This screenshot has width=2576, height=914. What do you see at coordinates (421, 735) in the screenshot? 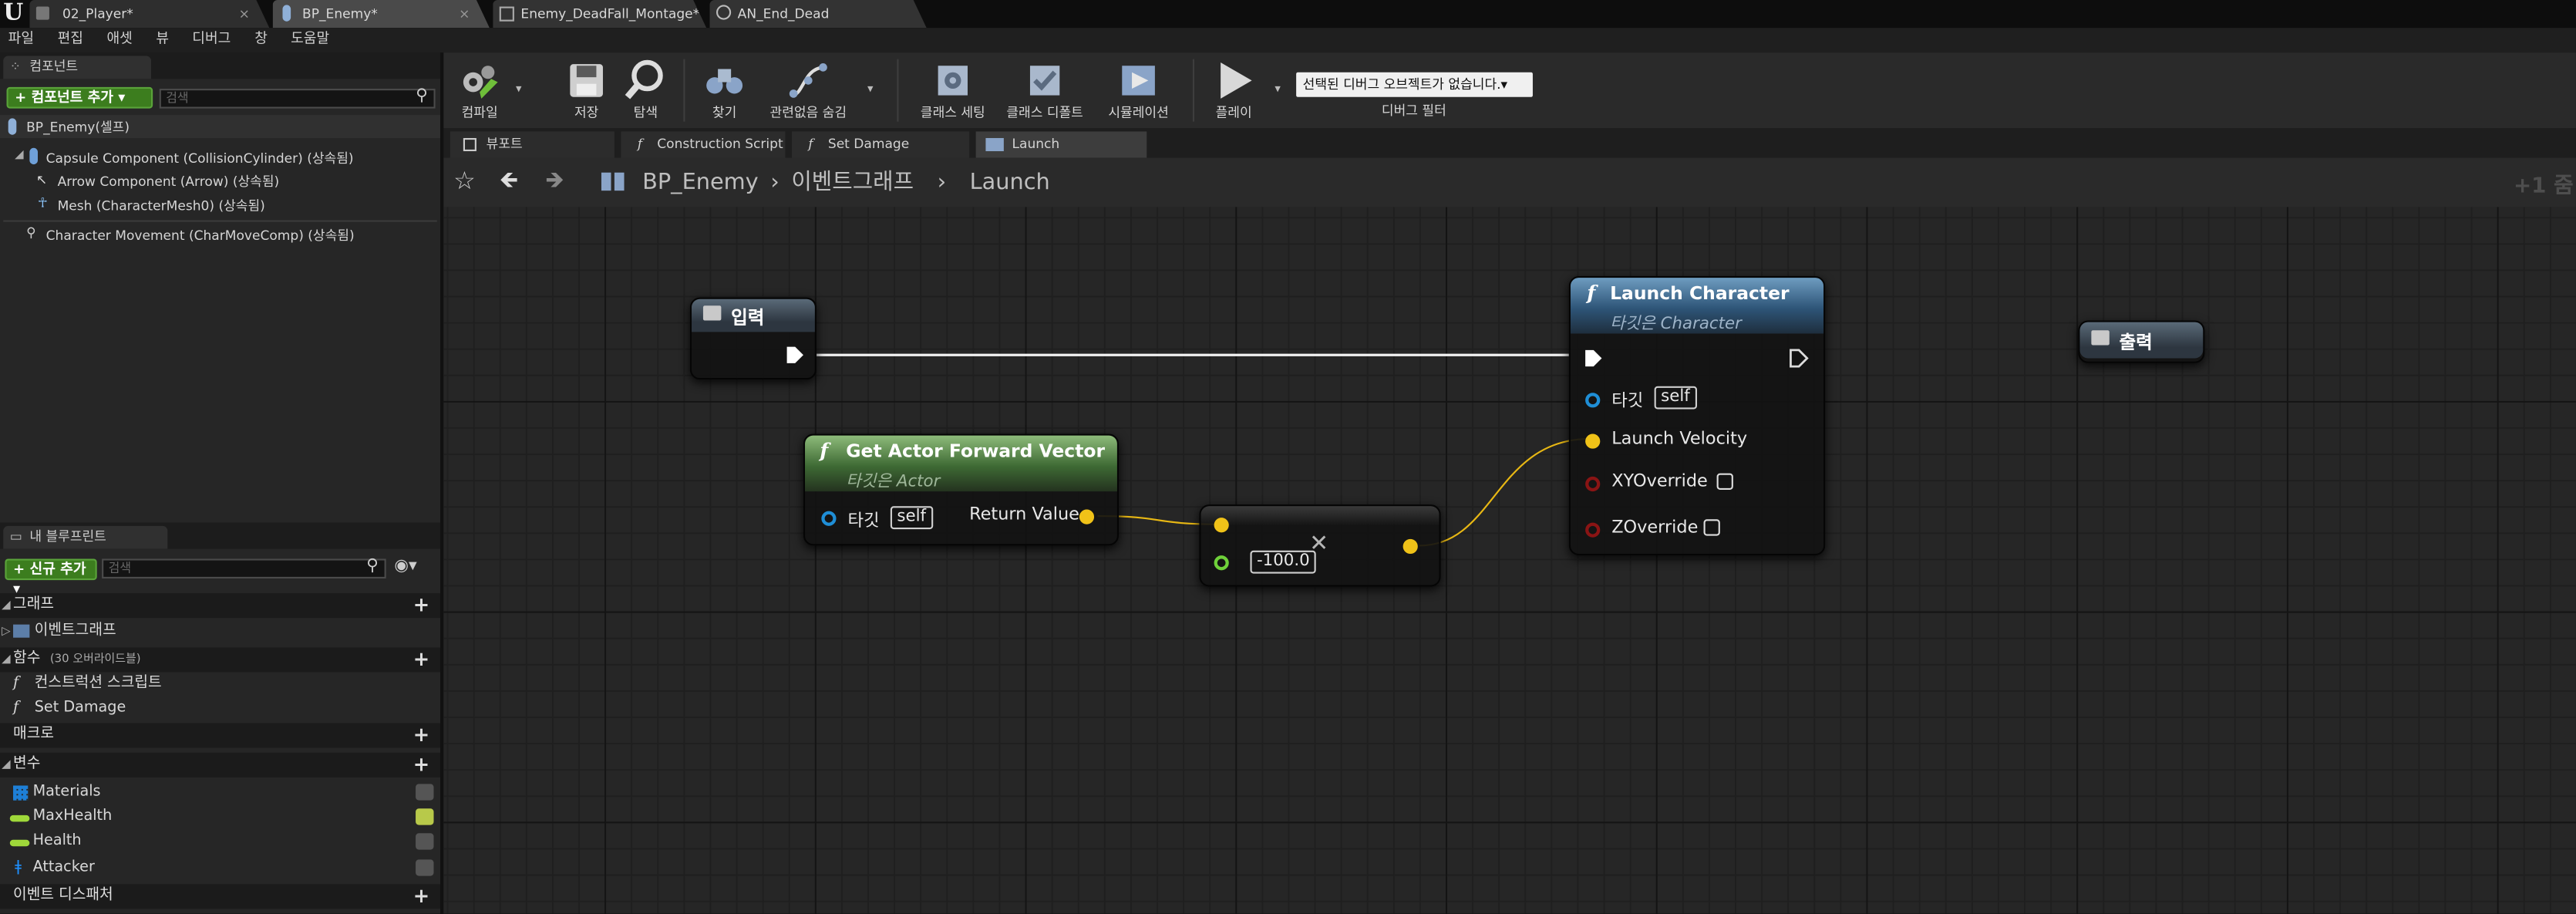
I see `add-macro-icon: +` at bounding box center [421, 735].